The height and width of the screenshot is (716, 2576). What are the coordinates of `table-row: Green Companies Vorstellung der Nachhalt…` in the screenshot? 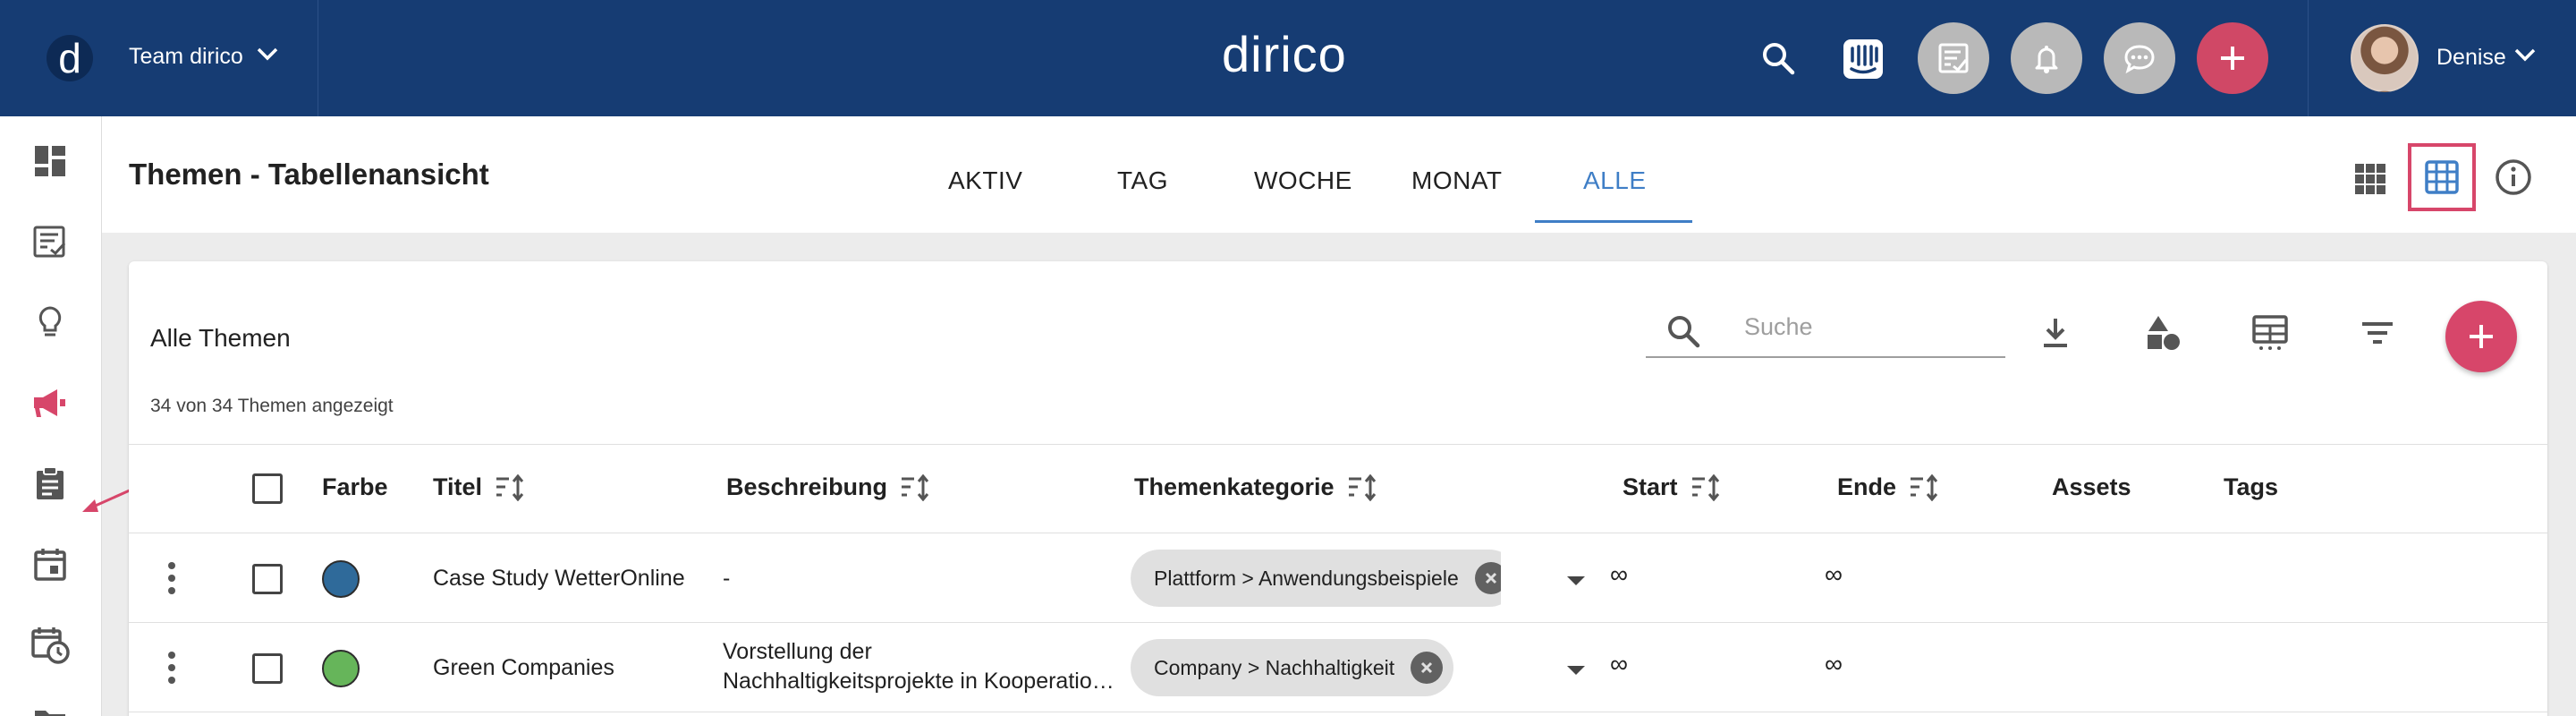 It's located at (1338, 667).